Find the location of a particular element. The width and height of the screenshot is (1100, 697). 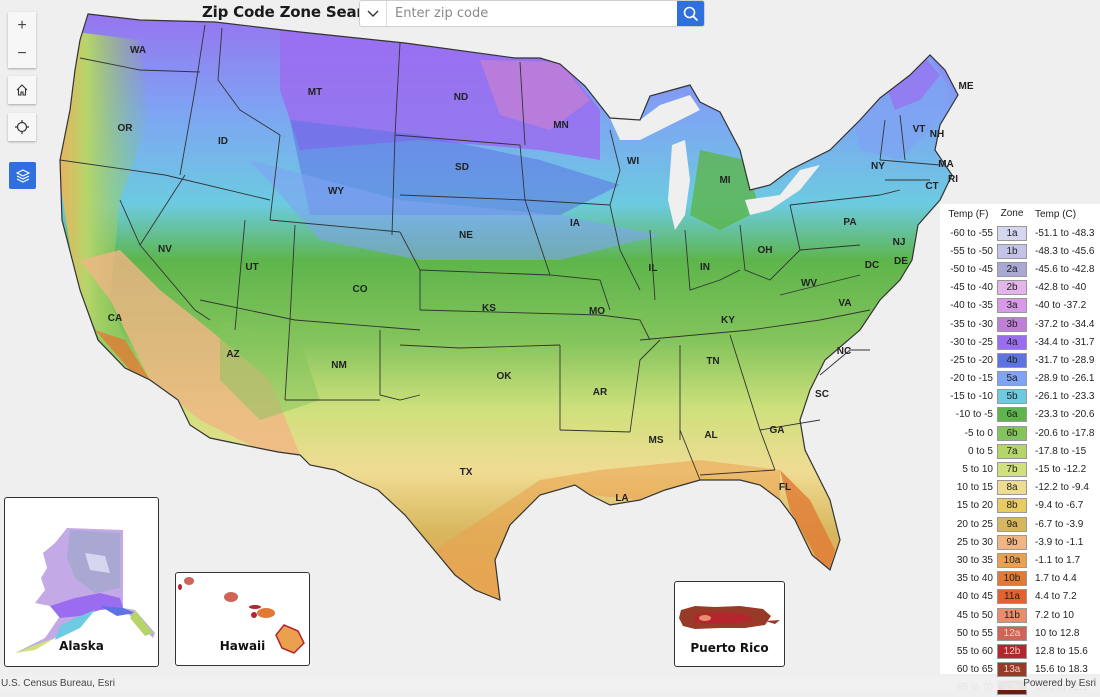

legend-zone-swatch: 12b is located at coordinates (1012, 651).